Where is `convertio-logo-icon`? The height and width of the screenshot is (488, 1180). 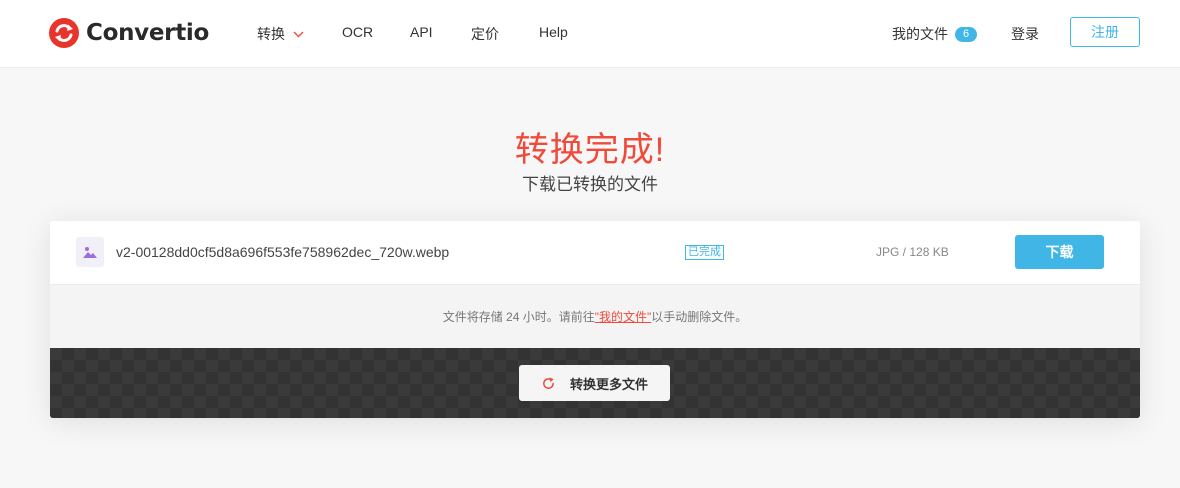
convertio-logo-icon is located at coordinates (64, 33).